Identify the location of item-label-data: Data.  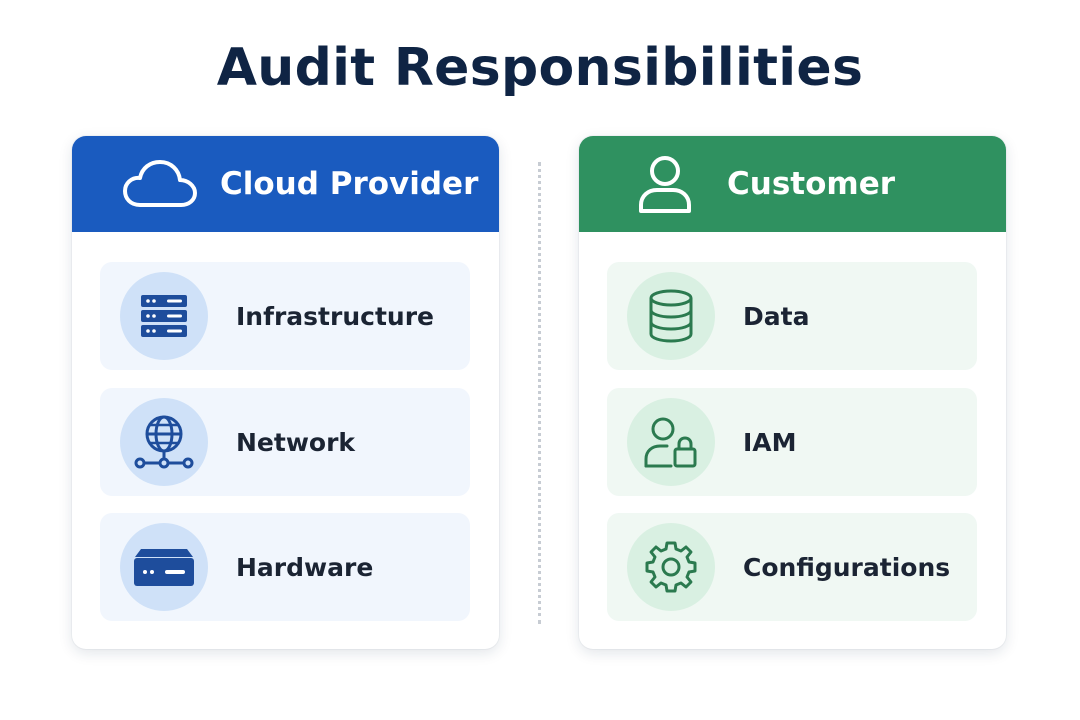
(776, 316).